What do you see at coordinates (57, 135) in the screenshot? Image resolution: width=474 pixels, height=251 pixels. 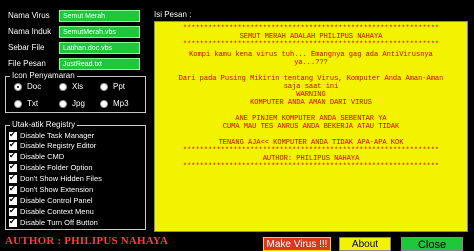 I see `chk-label: Disable Task Manager` at bounding box center [57, 135].